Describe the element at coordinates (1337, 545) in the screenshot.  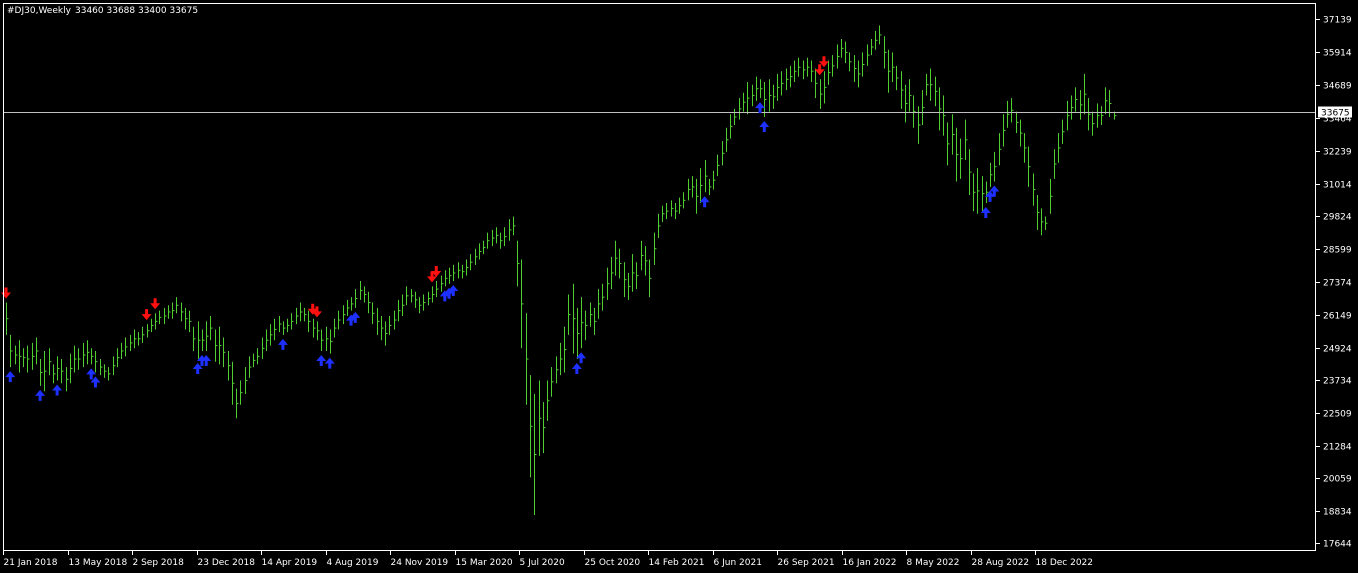
I see `y-tick-label: 17644` at that location.